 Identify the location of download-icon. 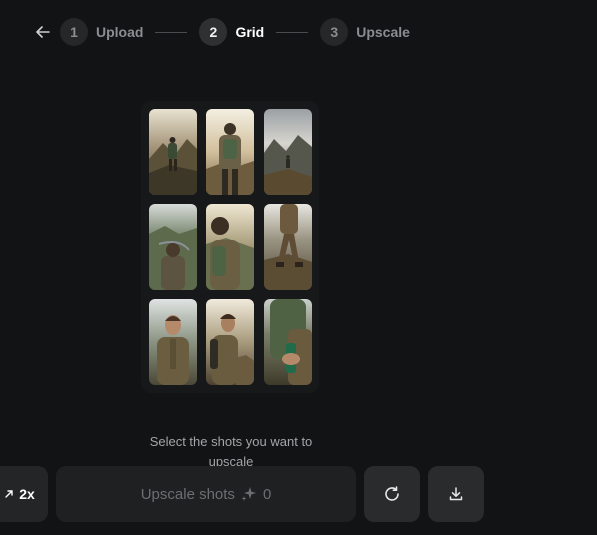
(456, 494).